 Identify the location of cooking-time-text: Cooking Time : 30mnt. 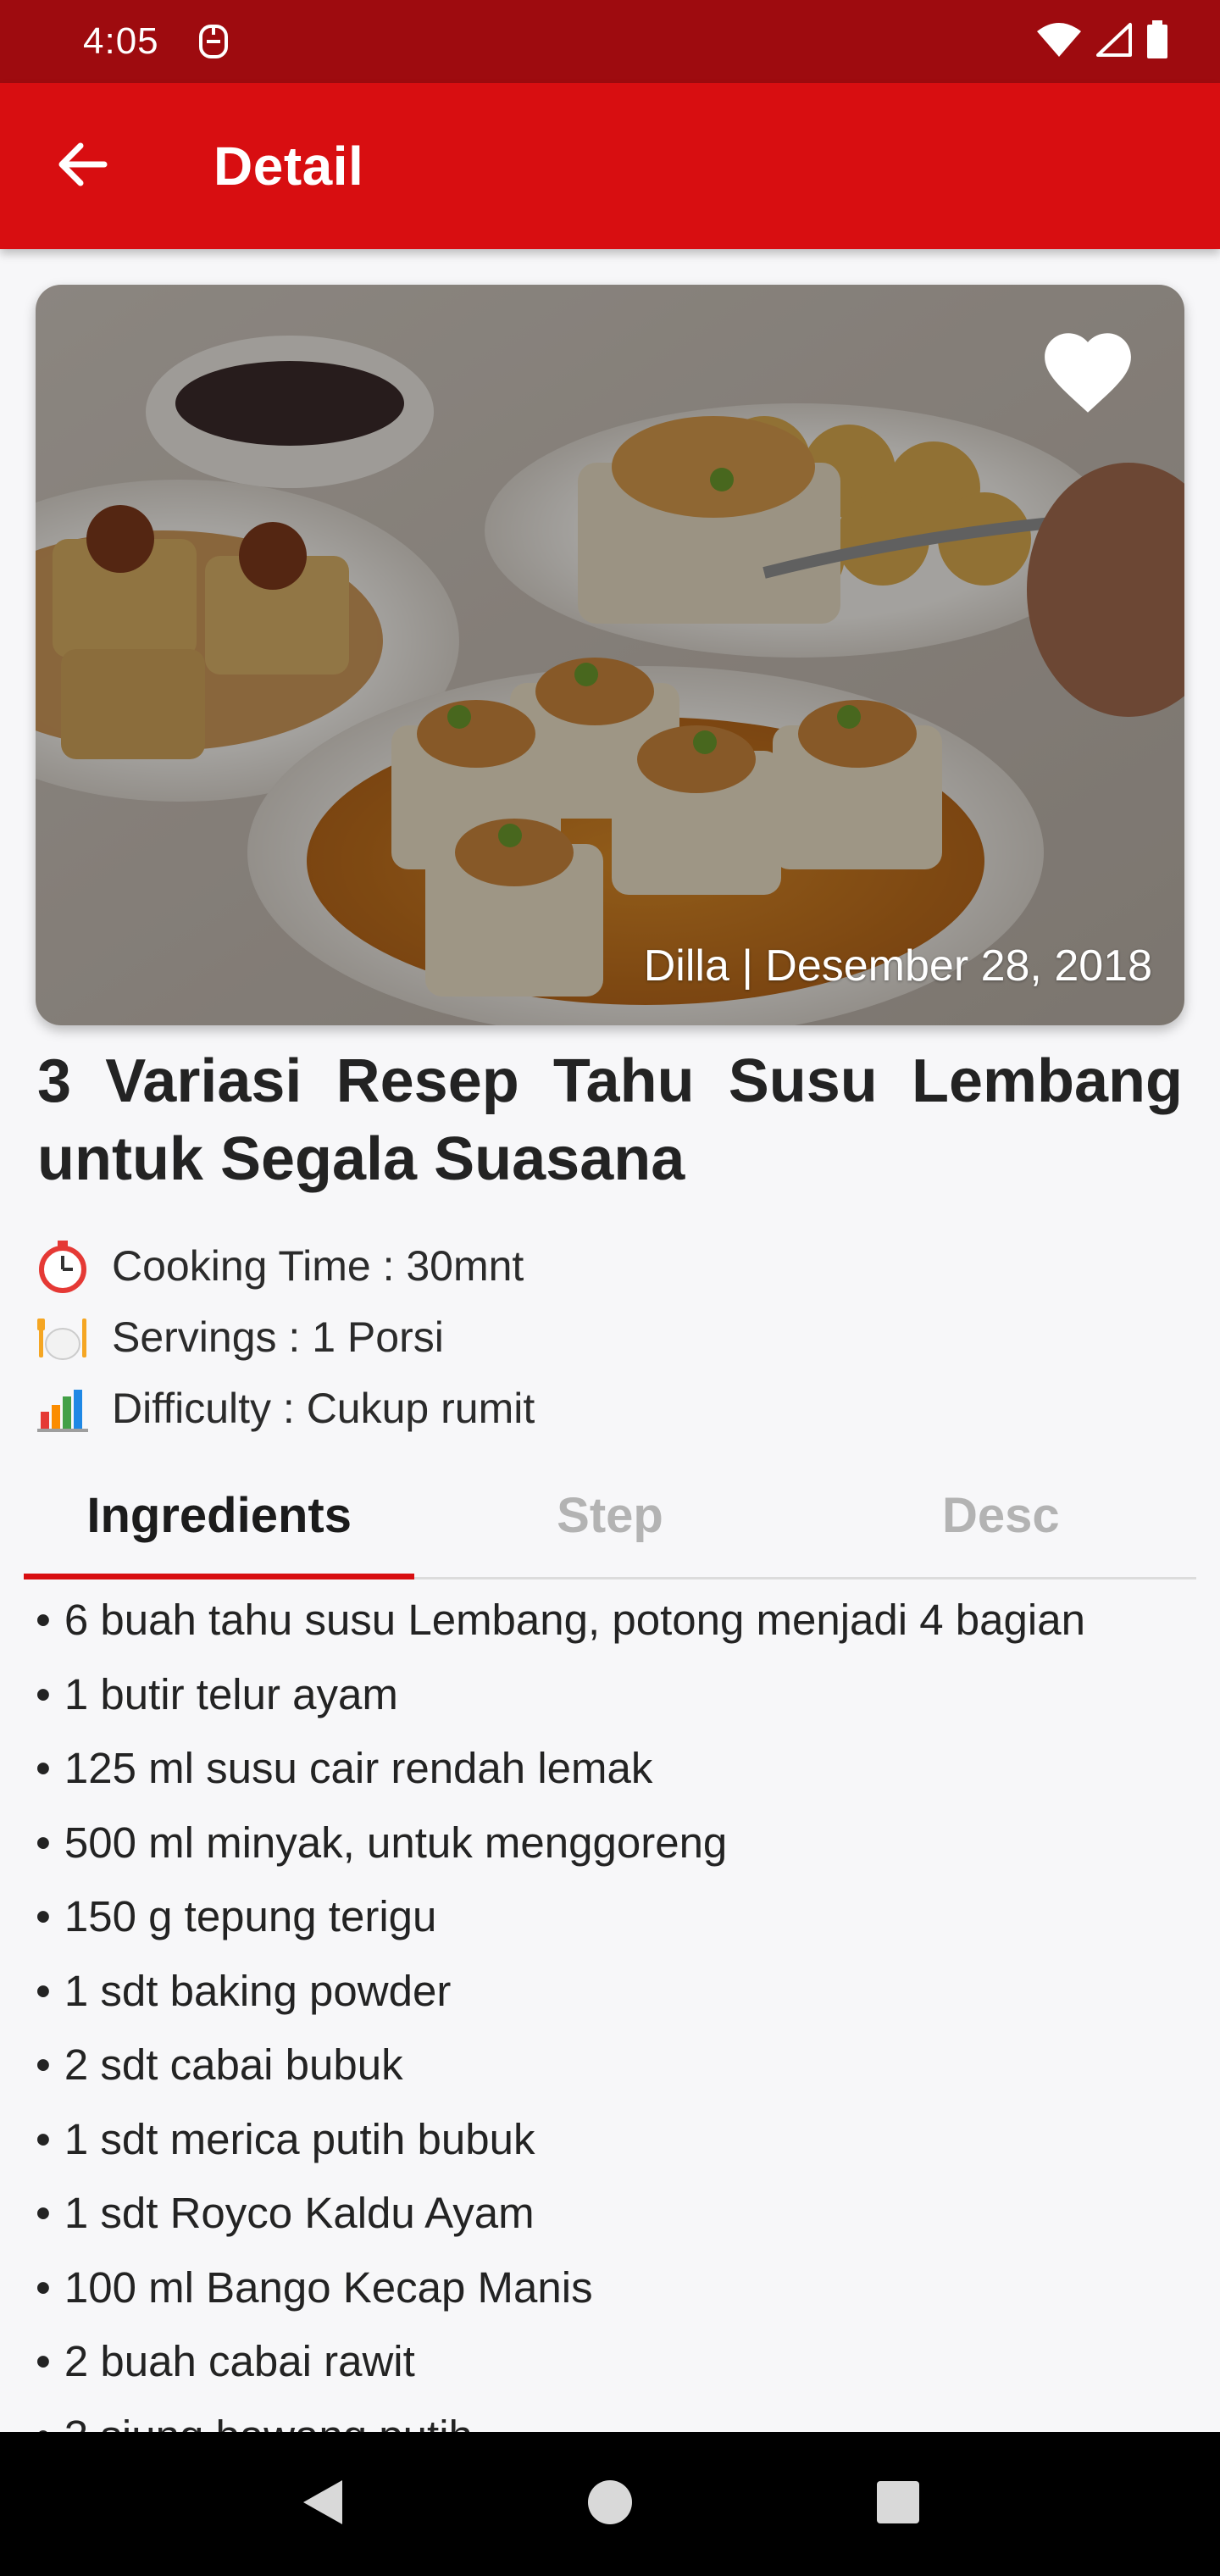
(318, 1266).